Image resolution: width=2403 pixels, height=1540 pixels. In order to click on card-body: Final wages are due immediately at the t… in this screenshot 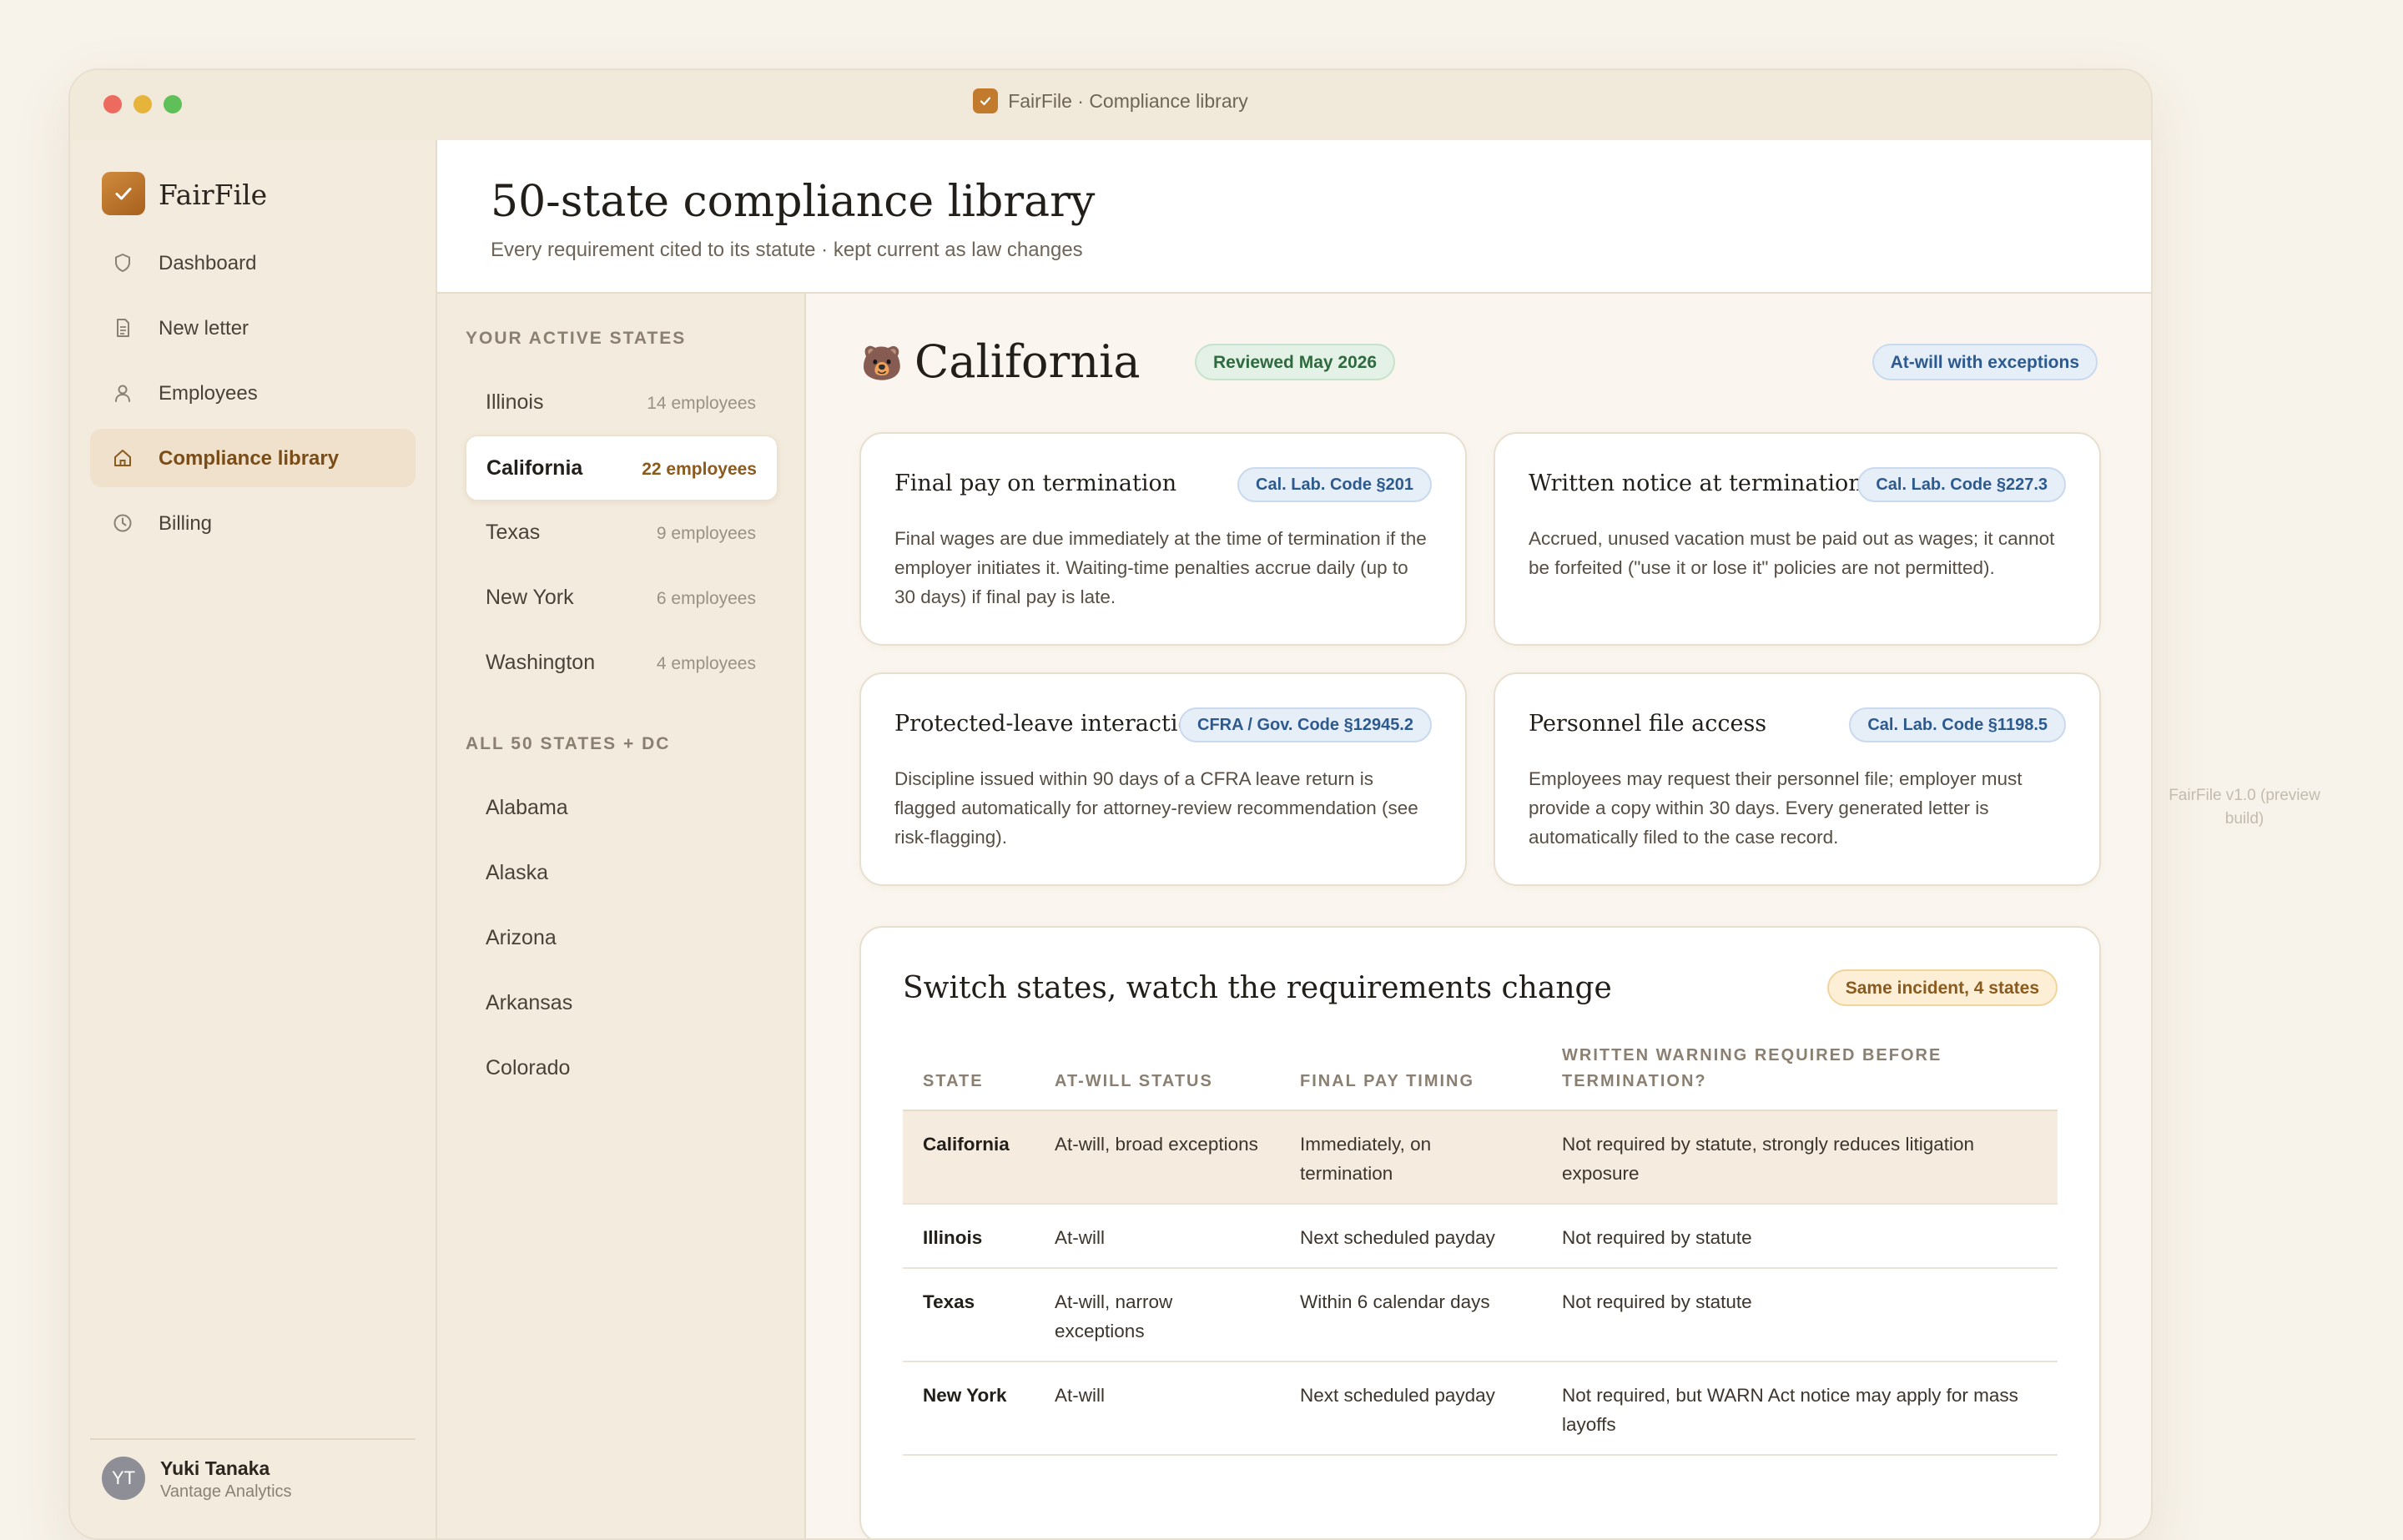, I will do `click(1160, 567)`.